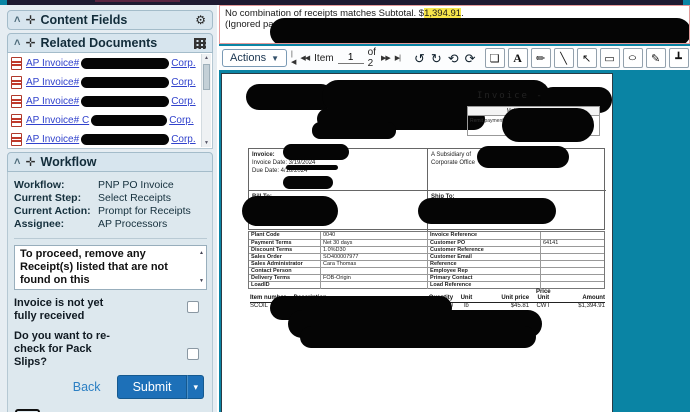  I want to click on freehand-tool-button: ✎, so click(655, 58).